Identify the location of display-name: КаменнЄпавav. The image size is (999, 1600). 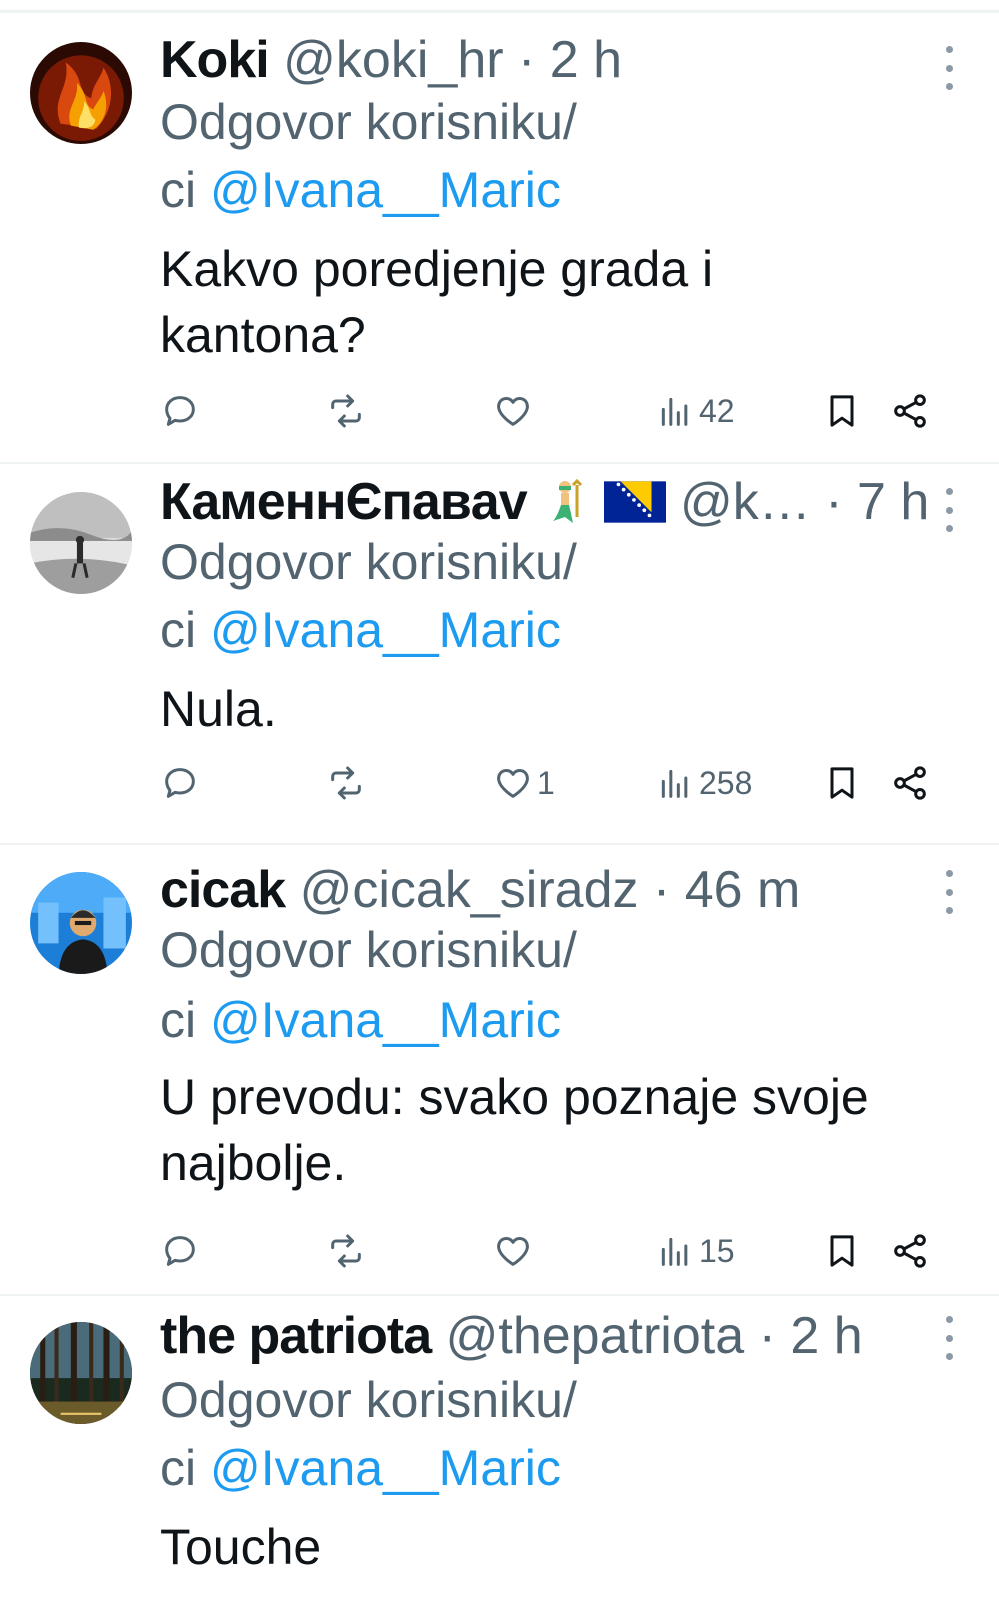
(344, 502).